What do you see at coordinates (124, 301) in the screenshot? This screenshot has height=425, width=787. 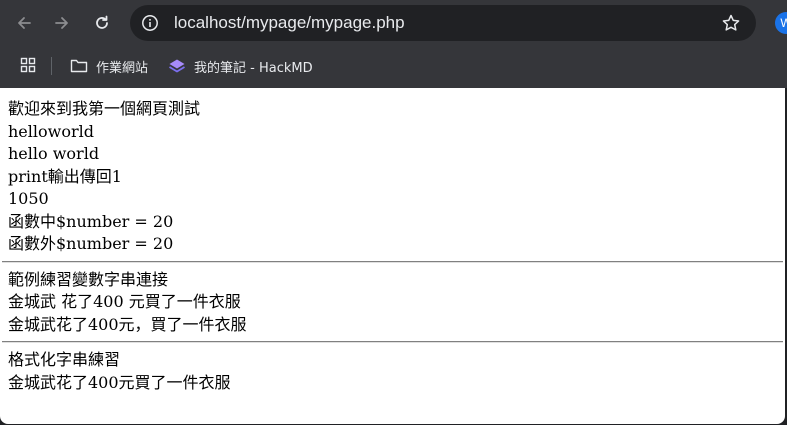 I see `output-line: 金城武 花了400 元買了一件衣服` at bounding box center [124, 301].